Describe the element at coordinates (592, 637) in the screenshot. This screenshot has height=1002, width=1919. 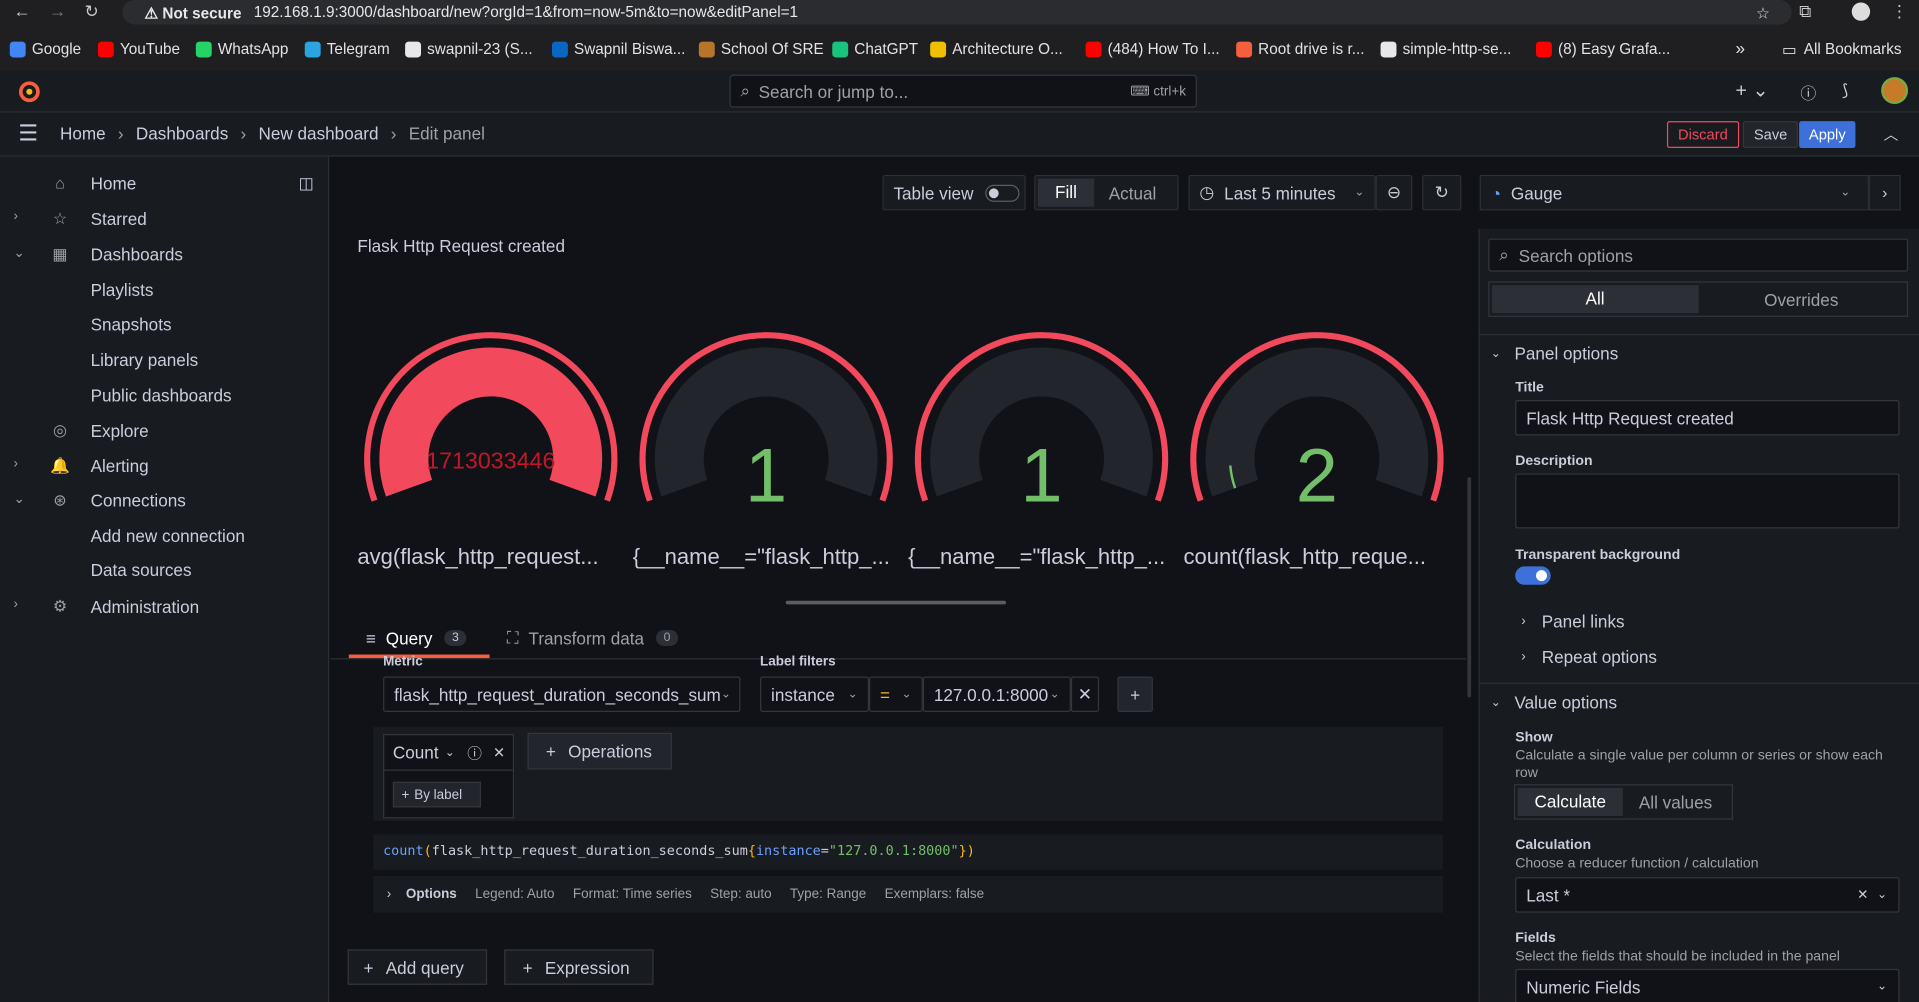
I see `tab-transform: ⛶ Transform data 0` at that location.